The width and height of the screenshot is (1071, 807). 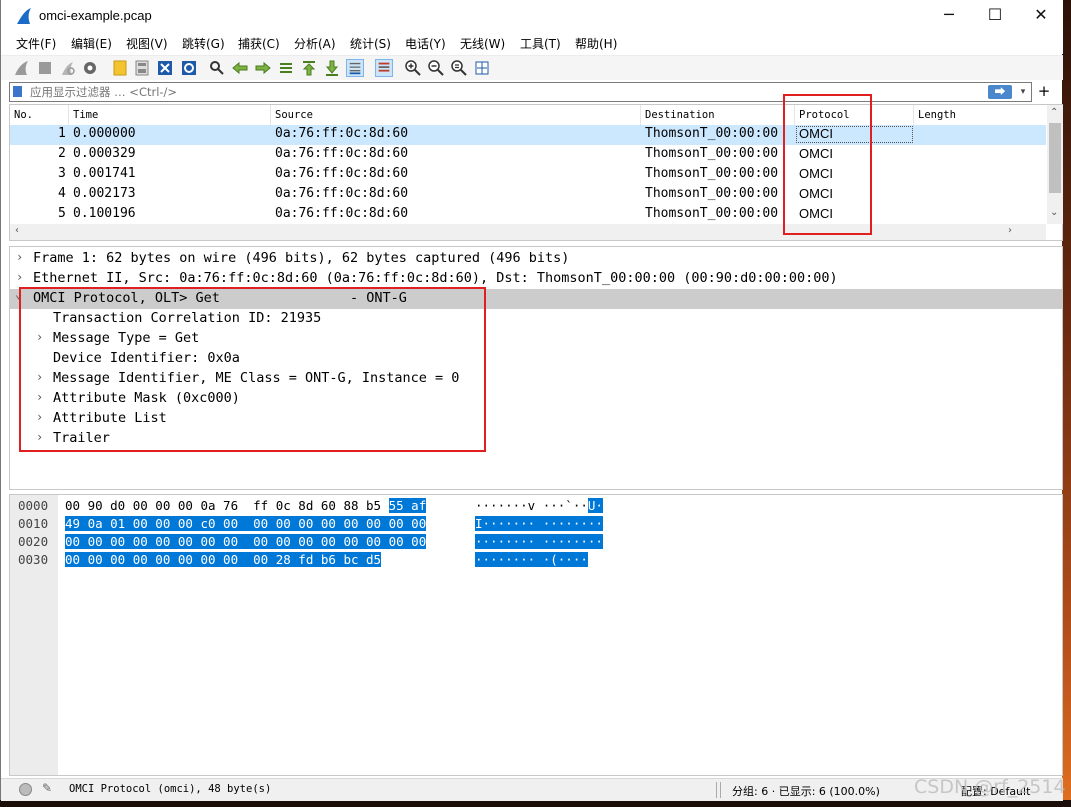 What do you see at coordinates (536, 399) in the screenshot?
I see `tree-item-attribute-mask: › Attribute Mask (0xc000)` at bounding box center [536, 399].